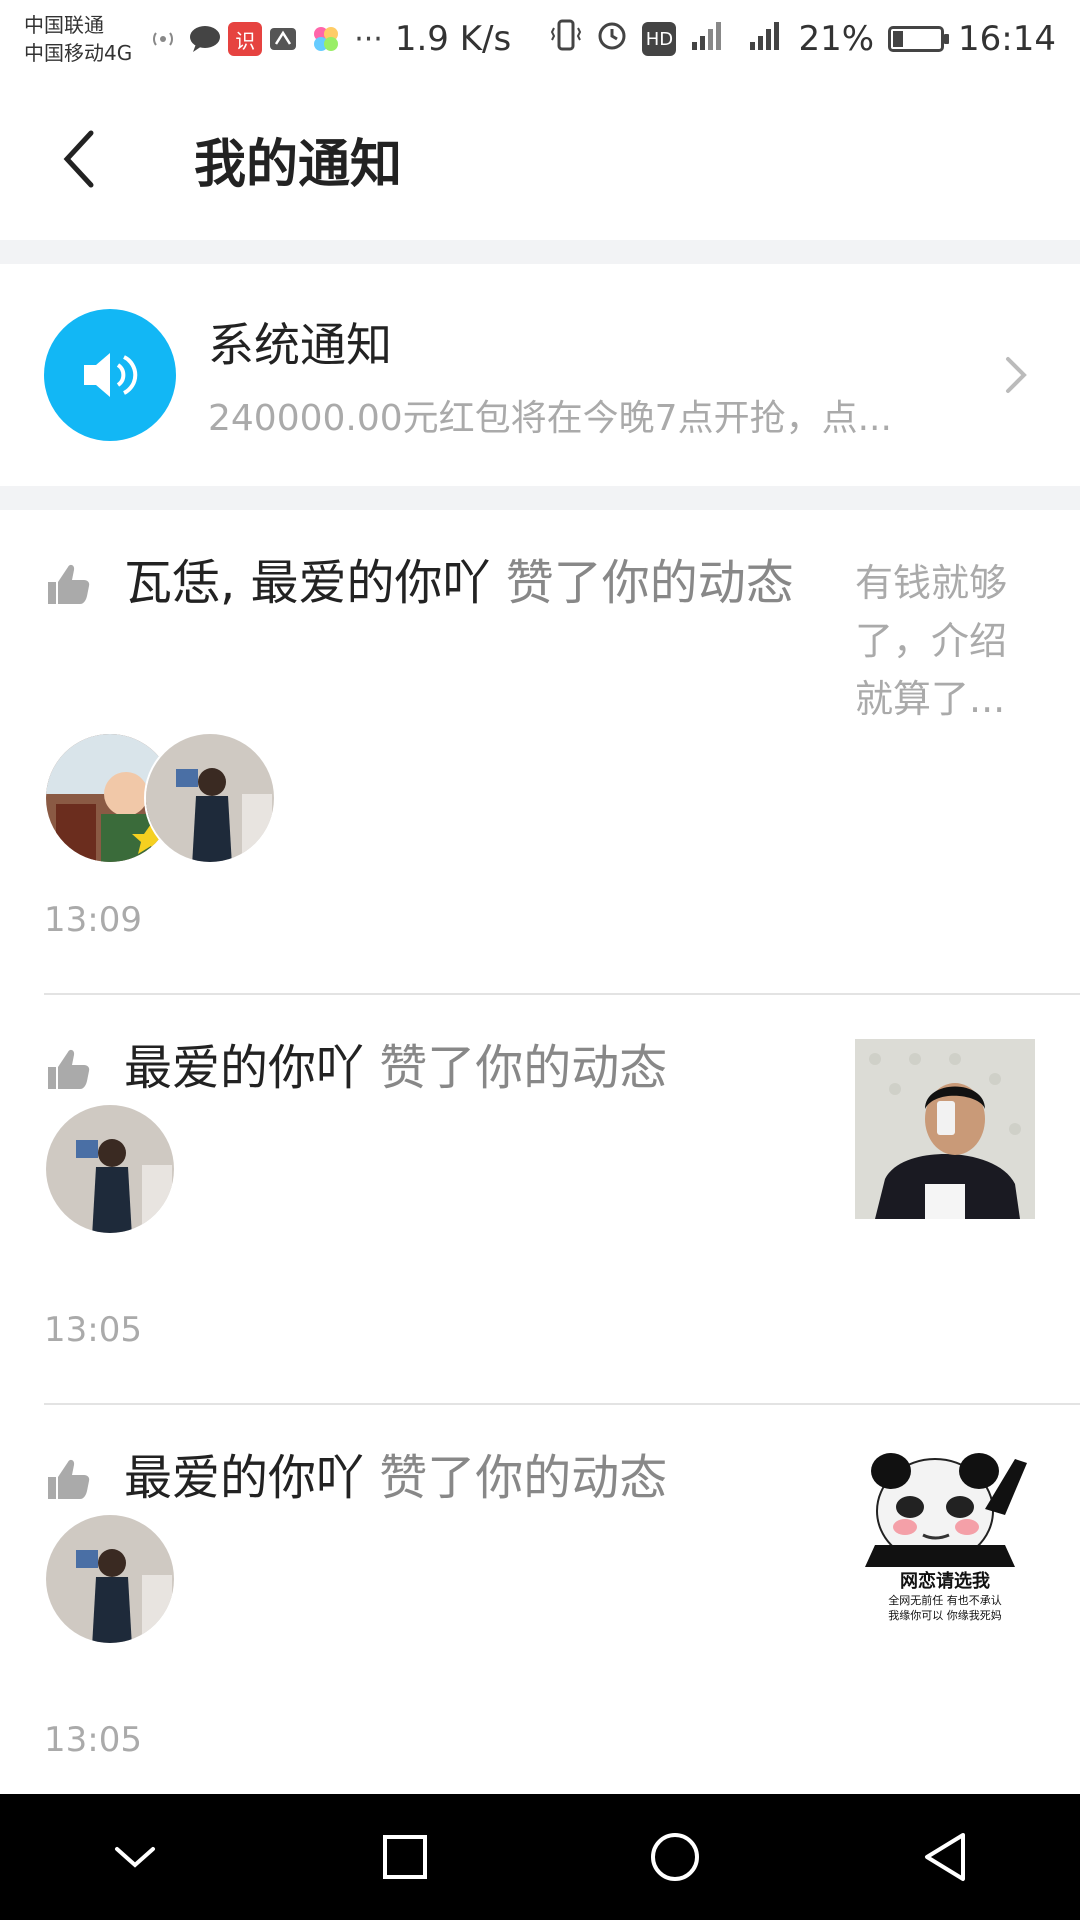 This screenshot has width=1080, height=1920. What do you see at coordinates (298, 164) in the screenshot?
I see `page-title: 我的通知` at bounding box center [298, 164].